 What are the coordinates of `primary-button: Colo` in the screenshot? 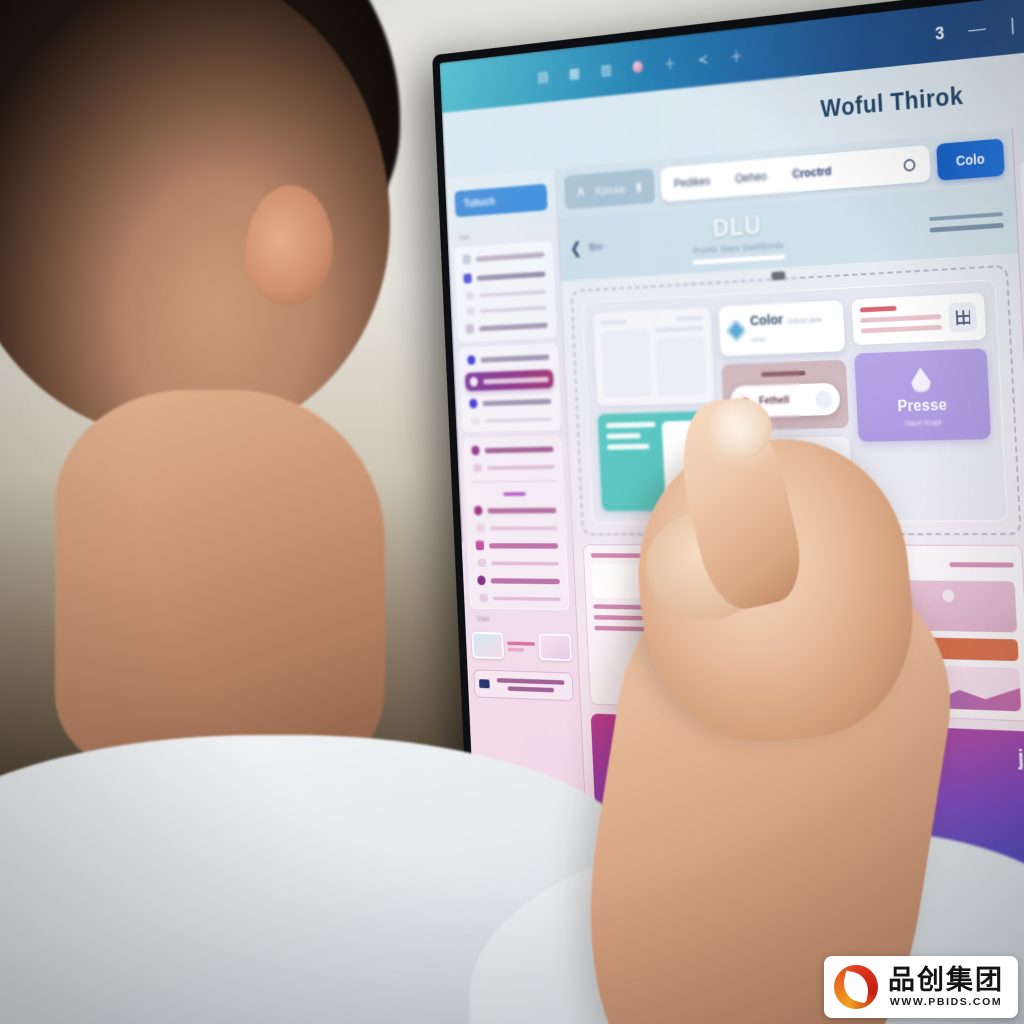 It's located at (970, 159).